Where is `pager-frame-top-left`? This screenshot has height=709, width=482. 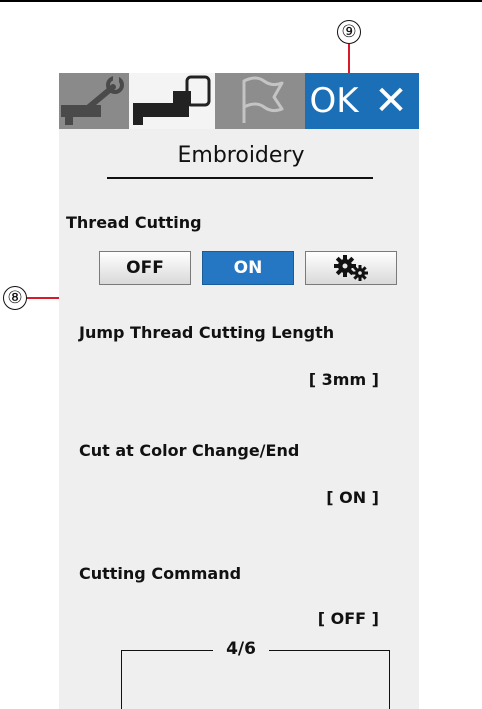
pager-frame-top-left is located at coordinates (169, 650).